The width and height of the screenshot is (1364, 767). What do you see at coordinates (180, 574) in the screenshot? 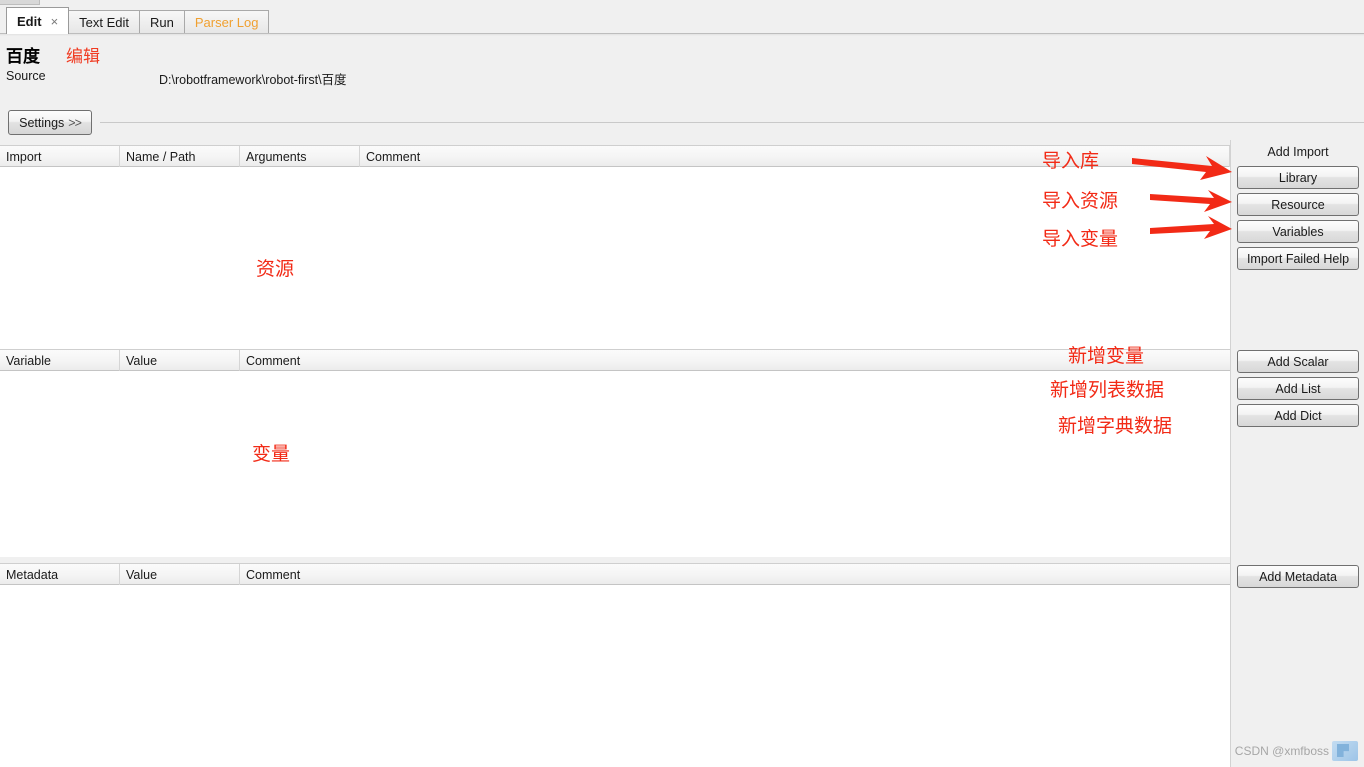
I see `metadata-col-value: Value` at bounding box center [180, 574].